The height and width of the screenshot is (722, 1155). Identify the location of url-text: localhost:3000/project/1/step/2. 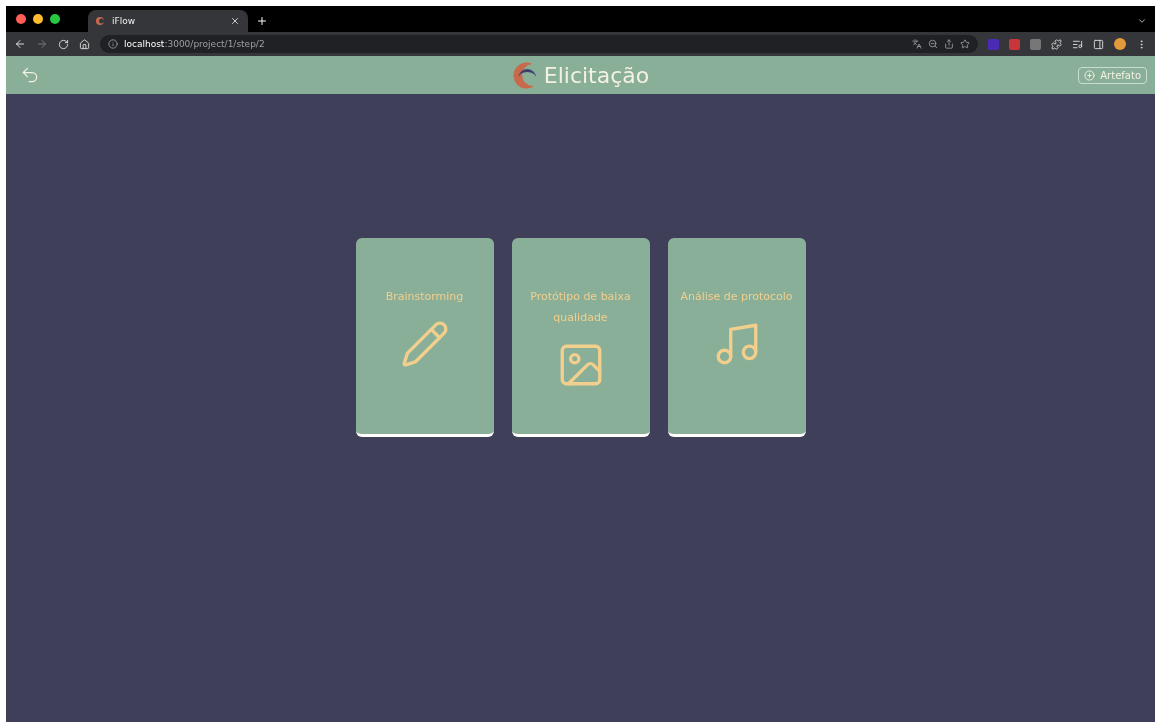
(194, 44).